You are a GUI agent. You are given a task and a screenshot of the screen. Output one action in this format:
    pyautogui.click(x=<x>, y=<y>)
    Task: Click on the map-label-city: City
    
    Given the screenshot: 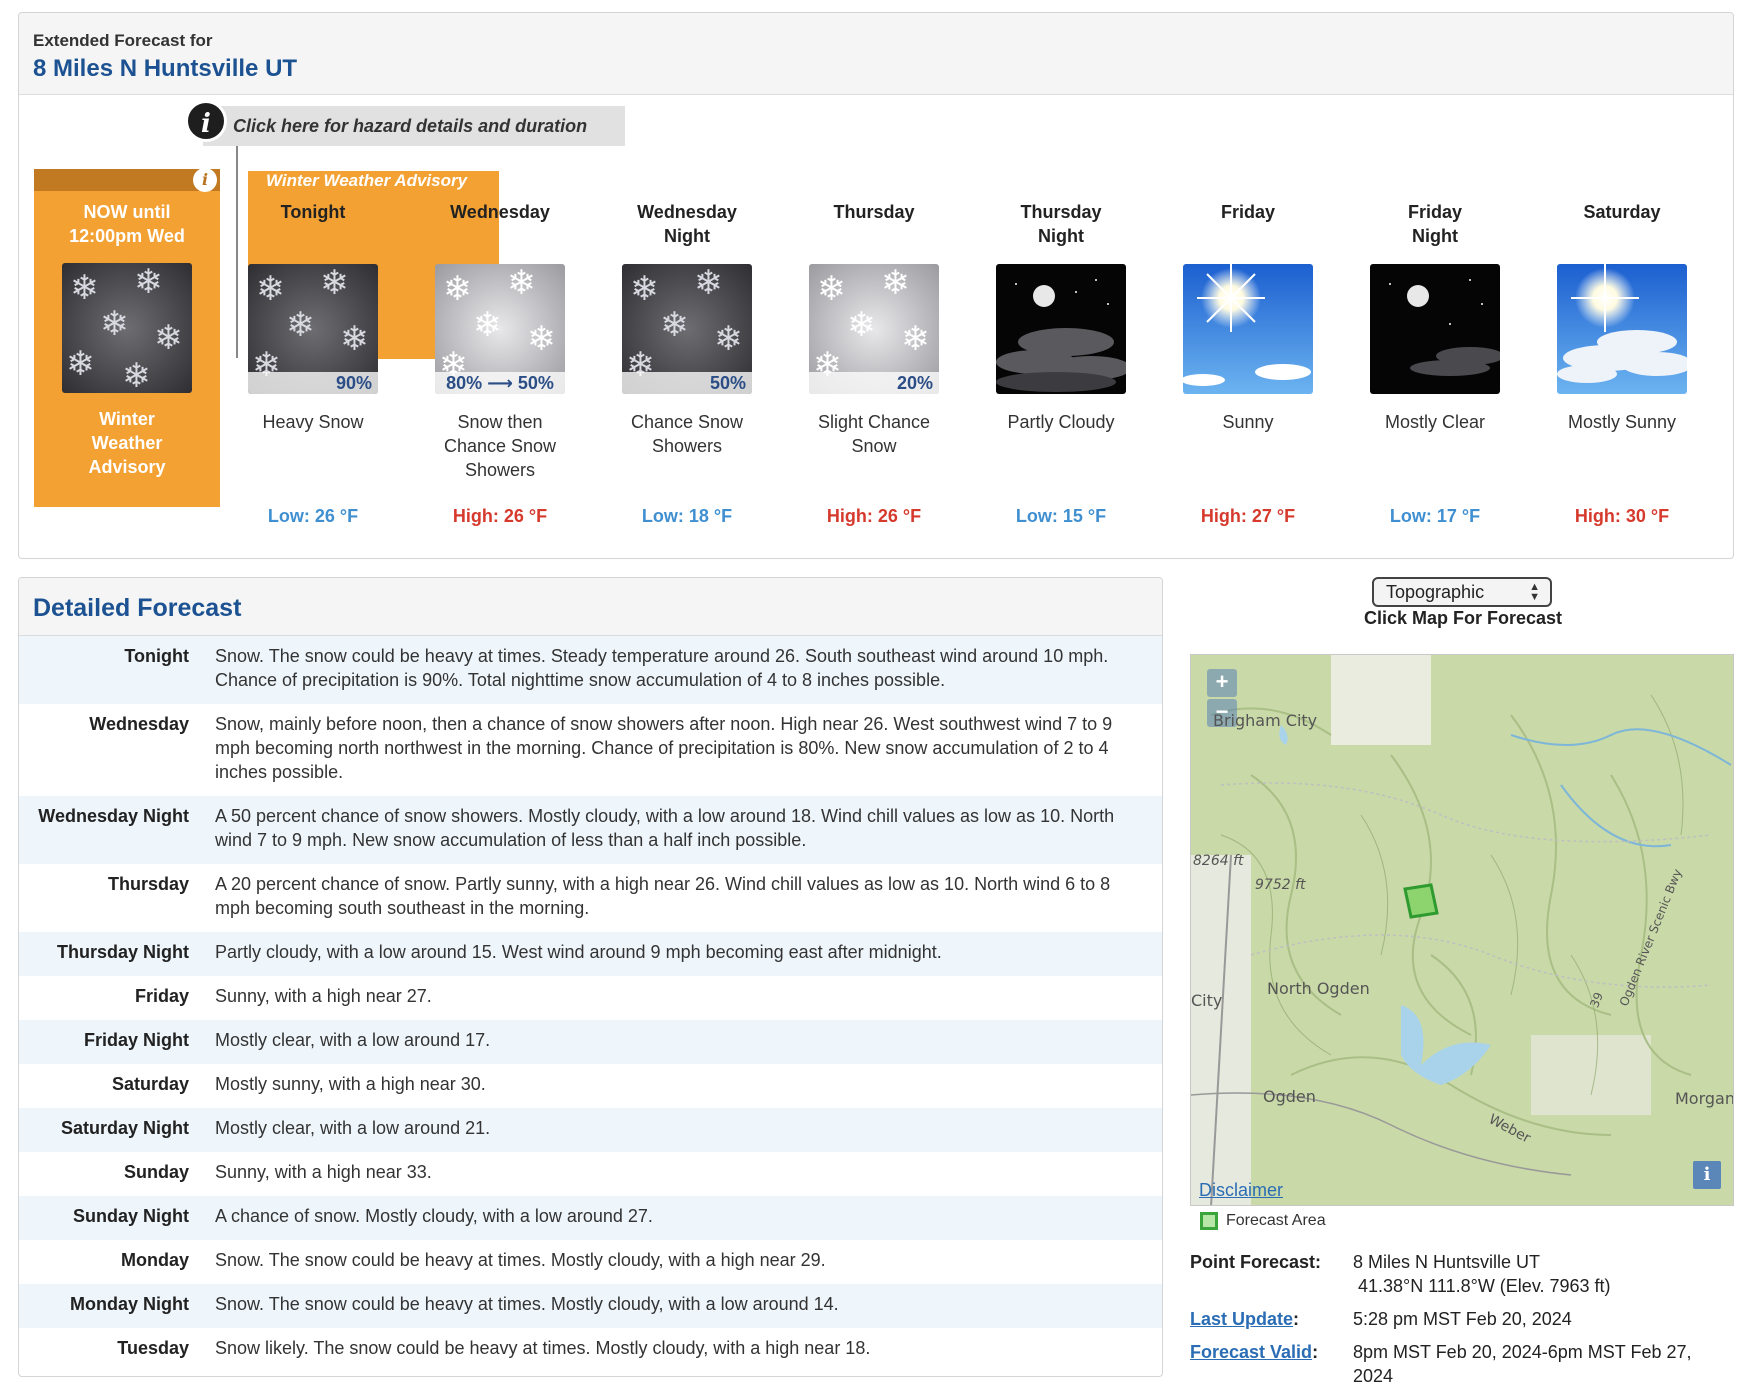 What is the action you would take?
    pyautogui.click(x=1207, y=1000)
    